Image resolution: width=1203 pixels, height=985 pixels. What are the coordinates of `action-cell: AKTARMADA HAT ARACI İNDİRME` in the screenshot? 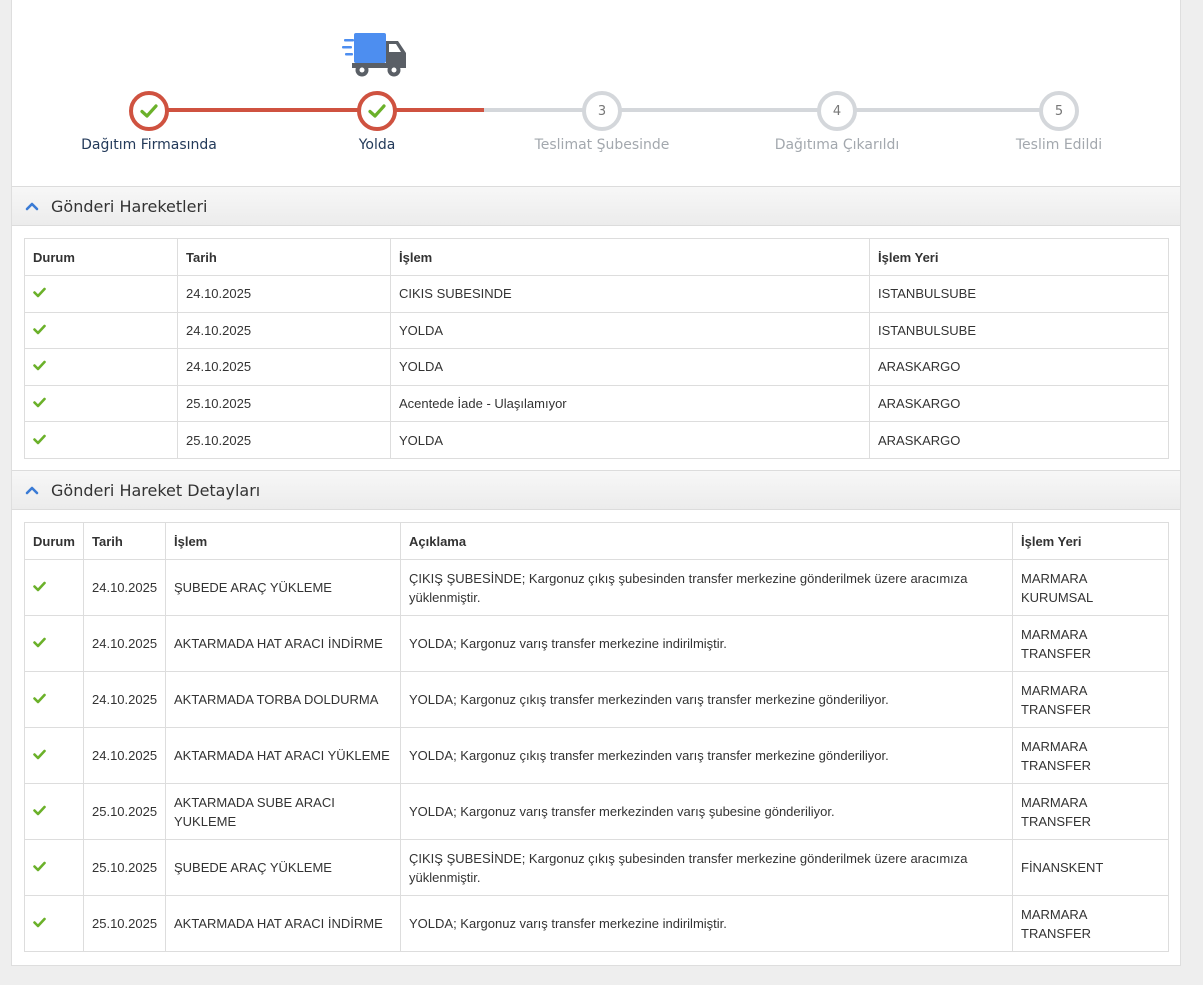 It's located at (283, 923).